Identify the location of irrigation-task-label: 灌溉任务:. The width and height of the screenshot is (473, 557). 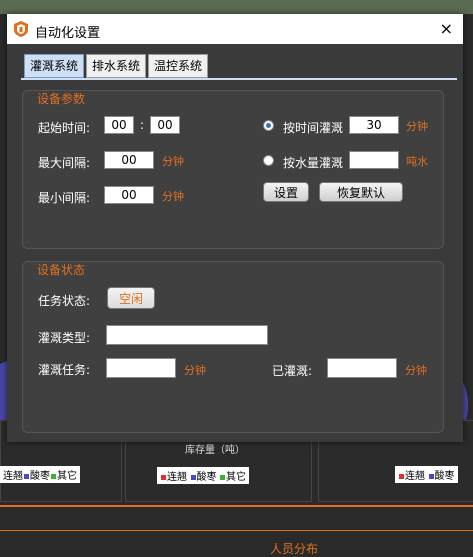
(64, 370).